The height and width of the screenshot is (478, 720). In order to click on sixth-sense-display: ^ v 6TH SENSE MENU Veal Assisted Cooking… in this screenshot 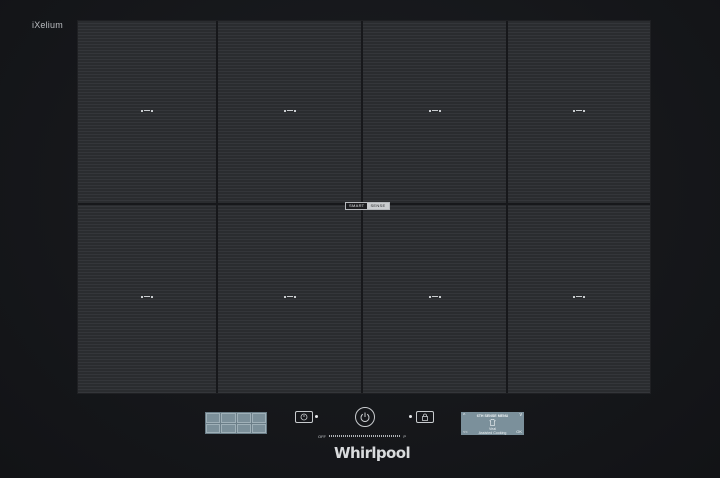, I will do `click(492, 423)`.